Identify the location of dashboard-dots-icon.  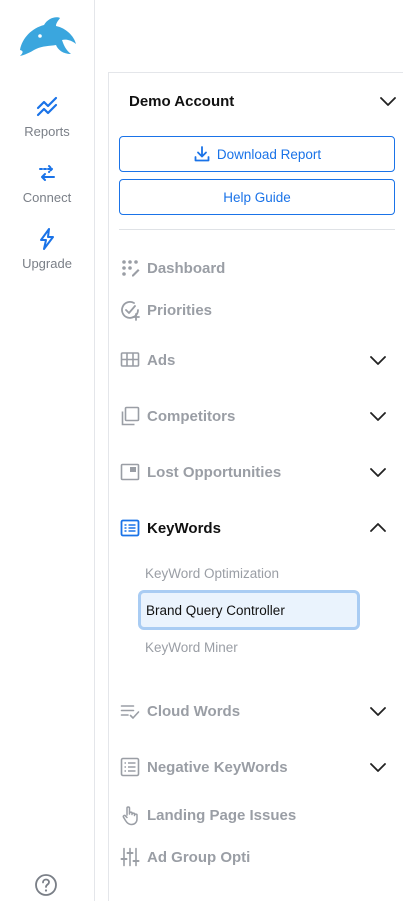
(131, 268).